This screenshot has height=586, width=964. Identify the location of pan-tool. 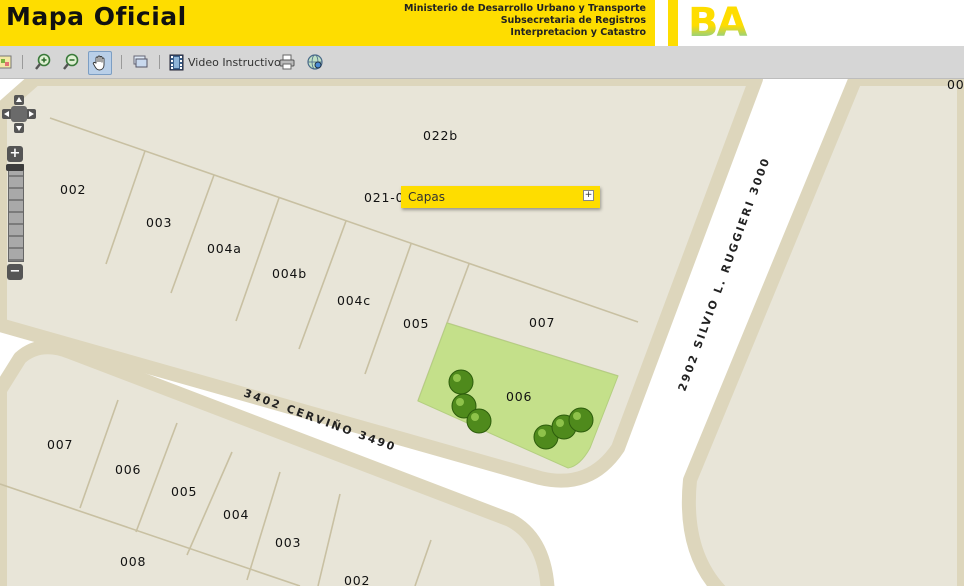
(100, 63).